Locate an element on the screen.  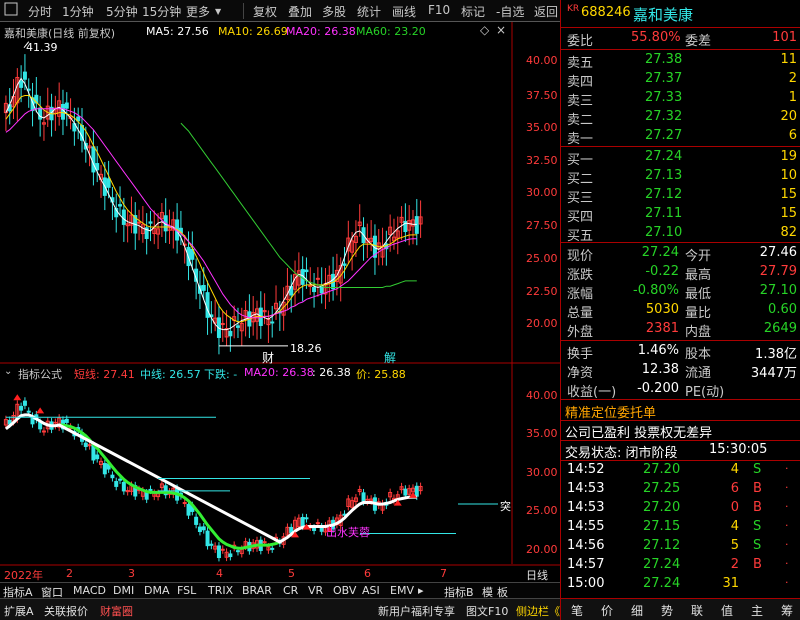
indicator-tab: VR is located at coordinates (315, 590).